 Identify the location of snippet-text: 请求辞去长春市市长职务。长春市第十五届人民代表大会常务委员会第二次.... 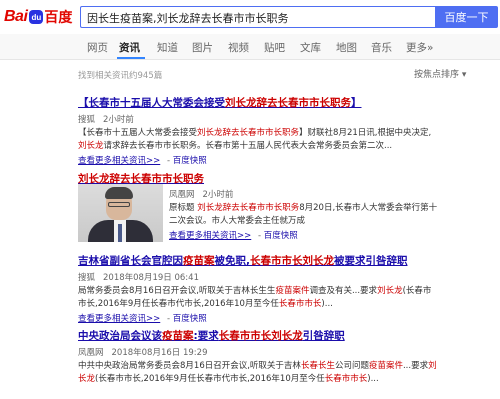
(248, 146).